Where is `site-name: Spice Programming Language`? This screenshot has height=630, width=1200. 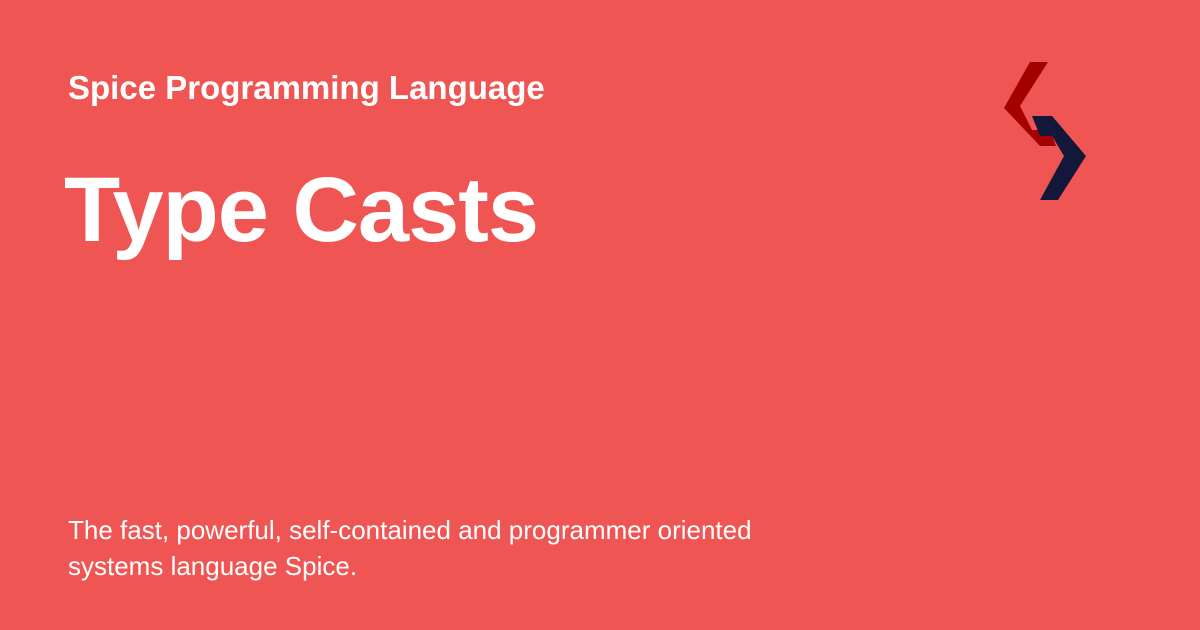
site-name: Spice Programming Language is located at coordinates (306, 87).